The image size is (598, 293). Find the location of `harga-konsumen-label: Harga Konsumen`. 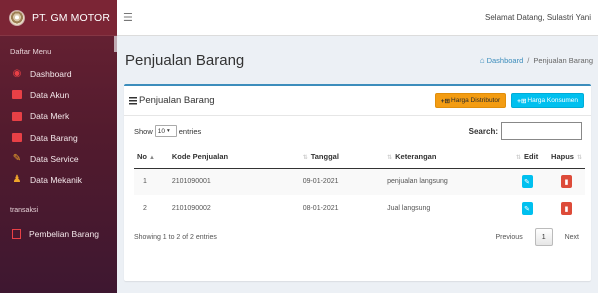

harga-konsumen-label: Harga Konsumen is located at coordinates (552, 100).